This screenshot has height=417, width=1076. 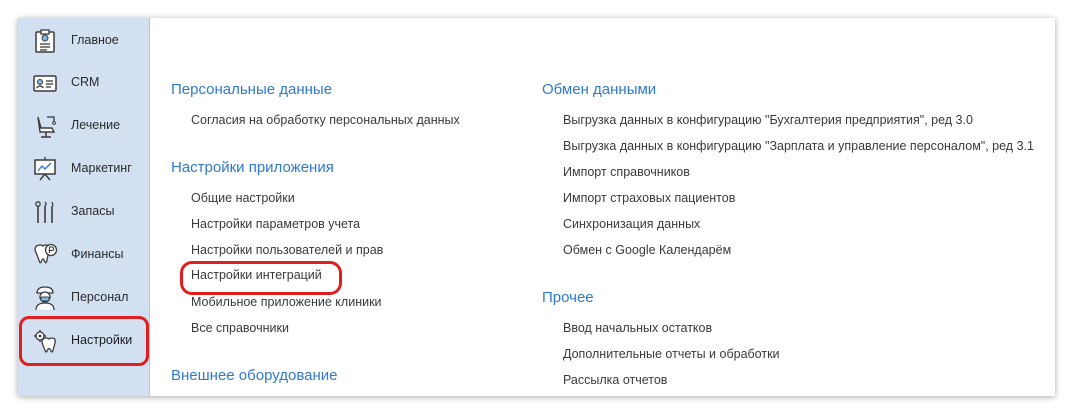 What do you see at coordinates (96, 125) in the screenshot?
I see `sidebar-item-label: Лечение` at bounding box center [96, 125].